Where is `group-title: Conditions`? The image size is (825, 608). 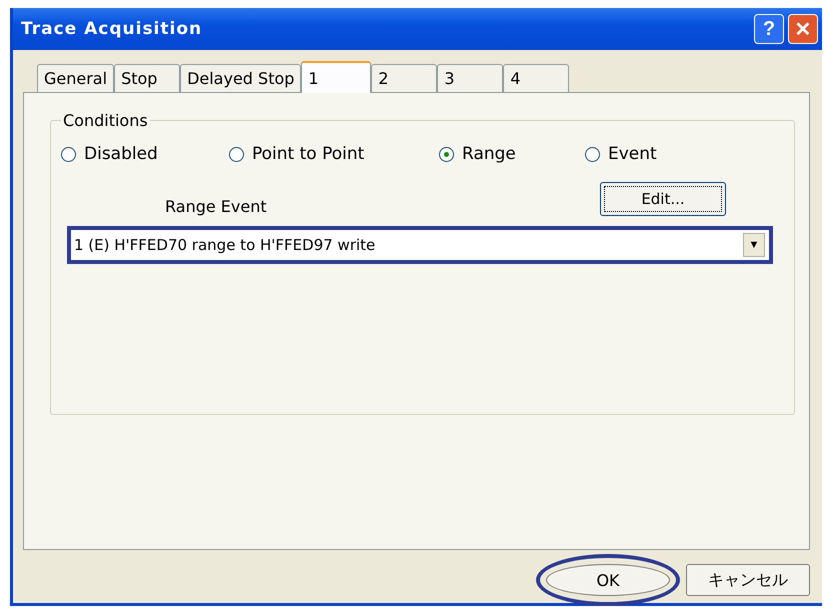
group-title: Conditions is located at coordinates (105, 120).